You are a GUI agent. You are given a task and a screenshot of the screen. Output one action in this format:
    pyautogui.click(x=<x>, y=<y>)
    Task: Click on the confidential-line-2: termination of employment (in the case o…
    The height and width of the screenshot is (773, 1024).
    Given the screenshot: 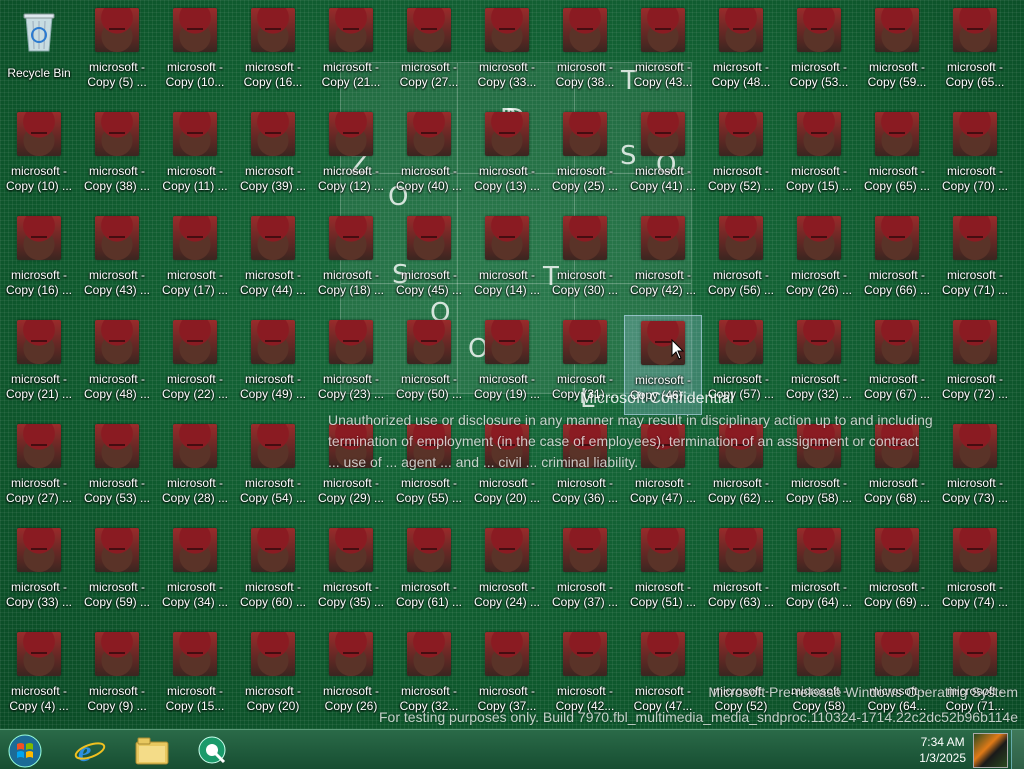 What is the action you would take?
    pyautogui.click(x=623, y=441)
    